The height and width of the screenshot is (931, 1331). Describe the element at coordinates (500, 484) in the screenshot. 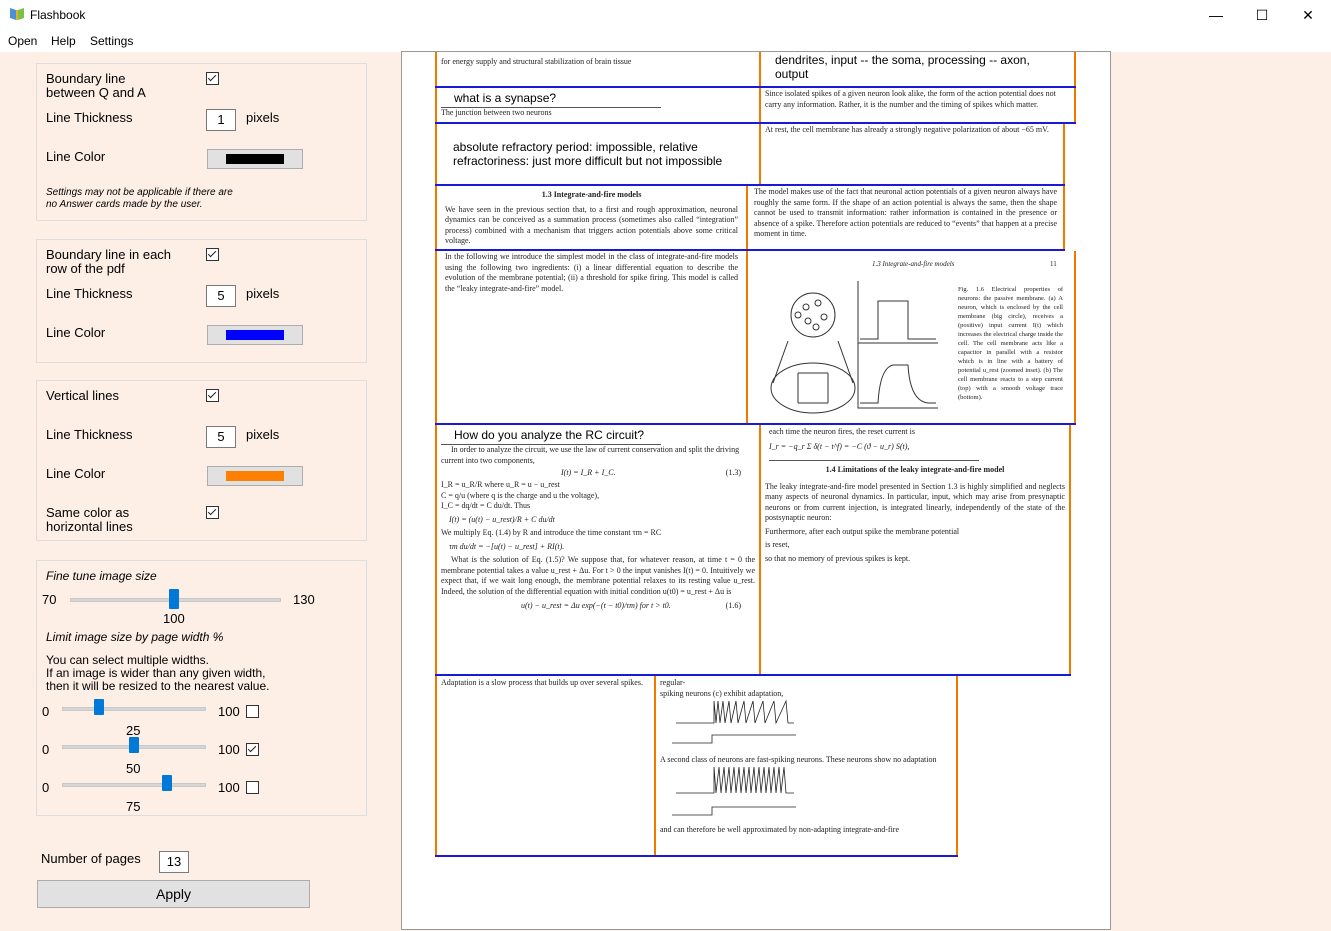

I see `pdf-text: I_R = u_R/R where u_R = u − u_rest` at that location.